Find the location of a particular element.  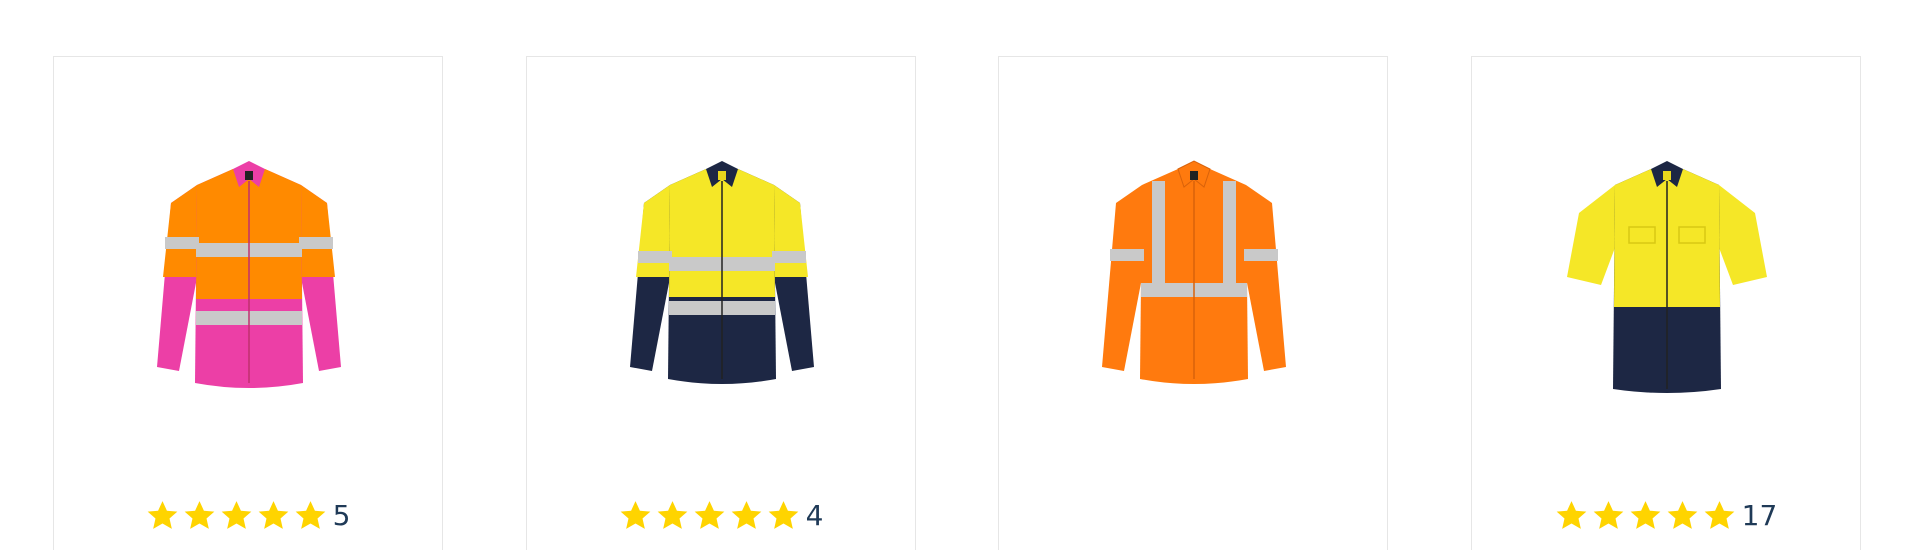

rating: 17 is located at coordinates (1666, 515).